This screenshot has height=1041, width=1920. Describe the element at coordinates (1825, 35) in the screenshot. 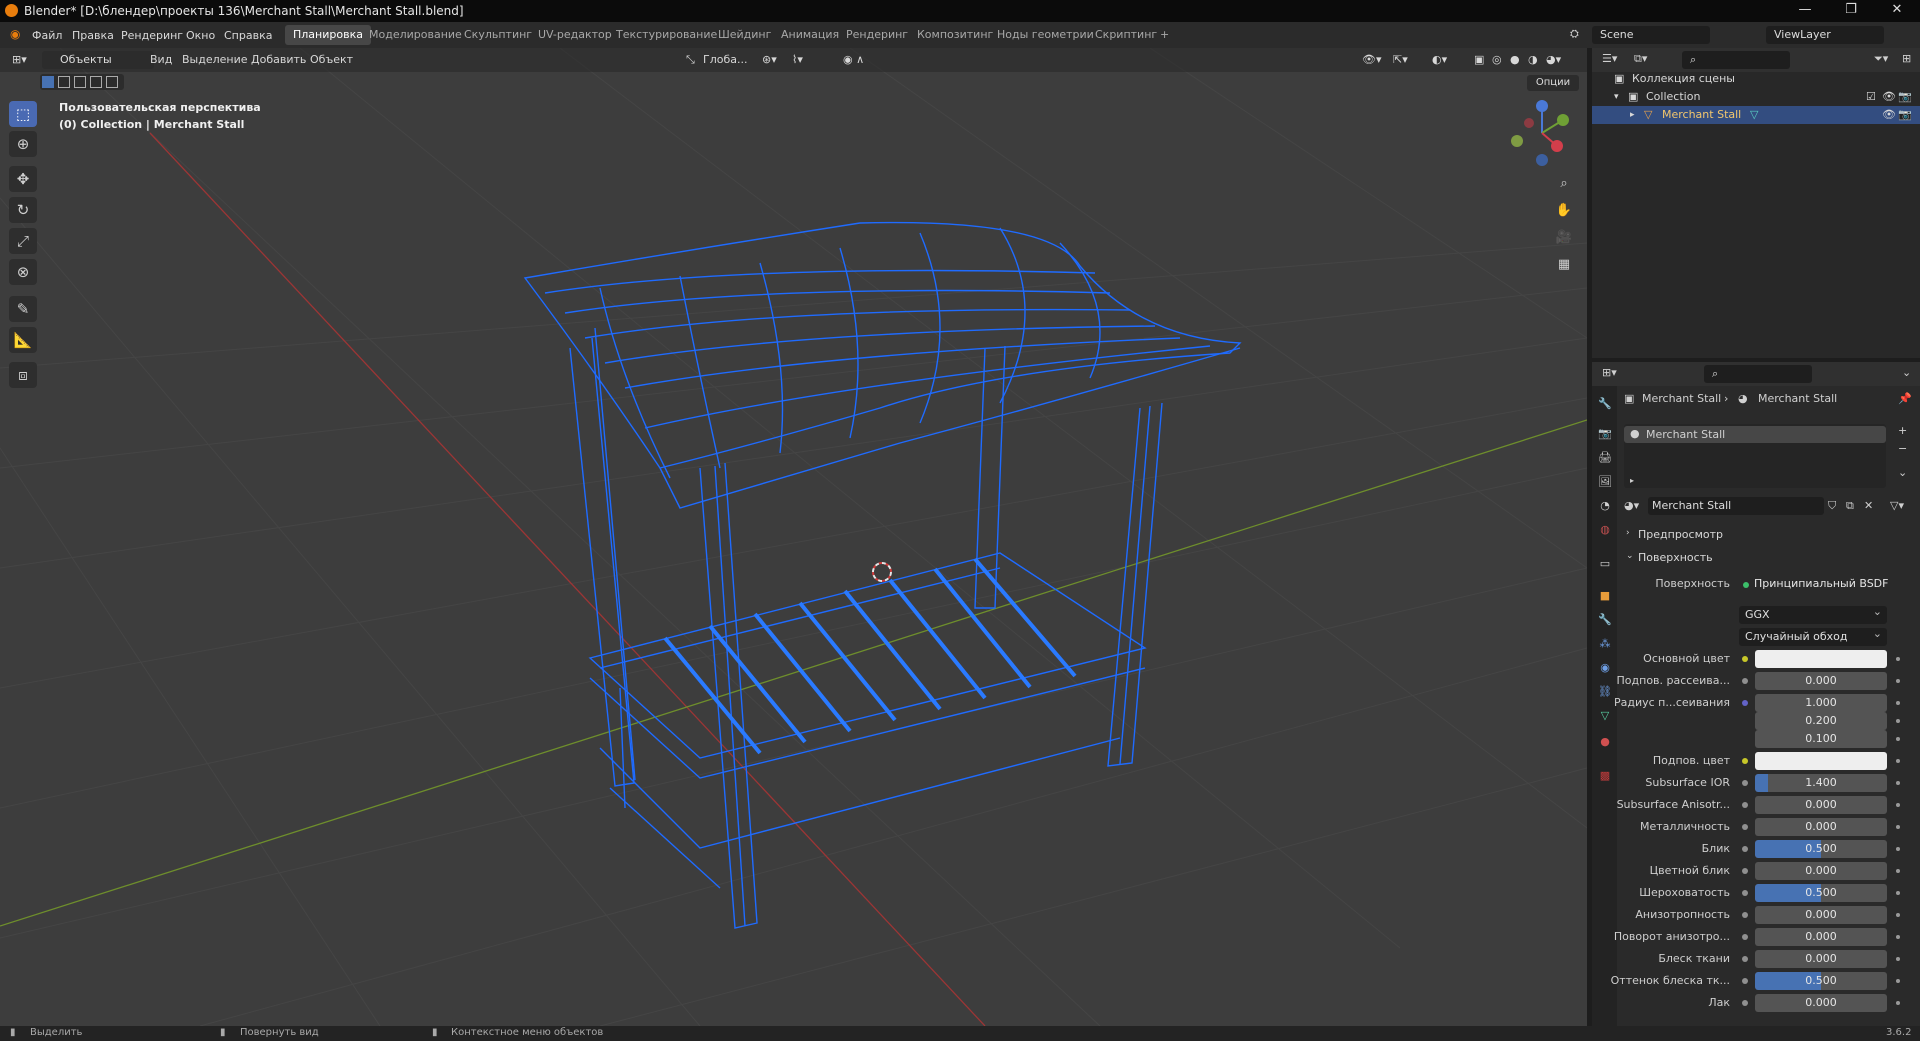

I see `view-layer-selector: ViewLayer` at that location.